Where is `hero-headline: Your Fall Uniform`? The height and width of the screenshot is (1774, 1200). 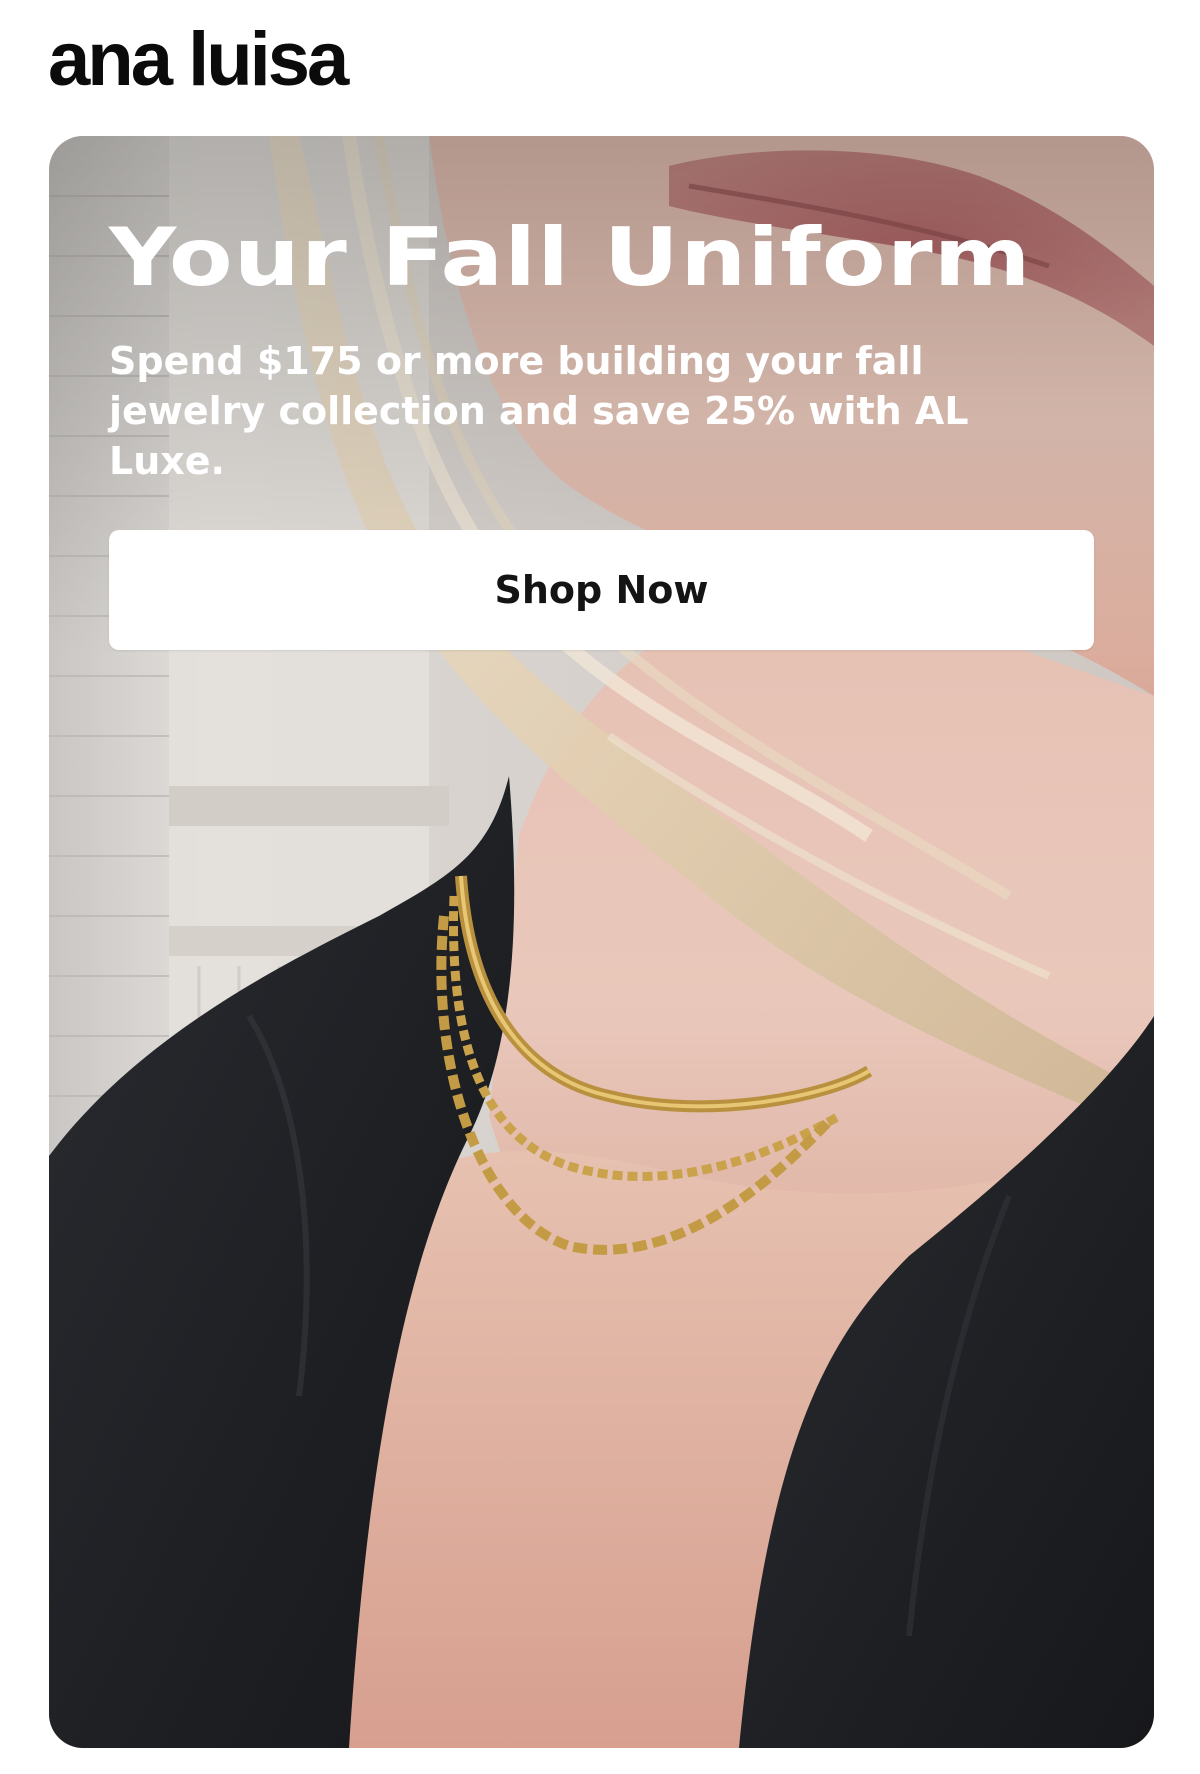 hero-headline: Your Fall Uniform is located at coordinates (570, 257).